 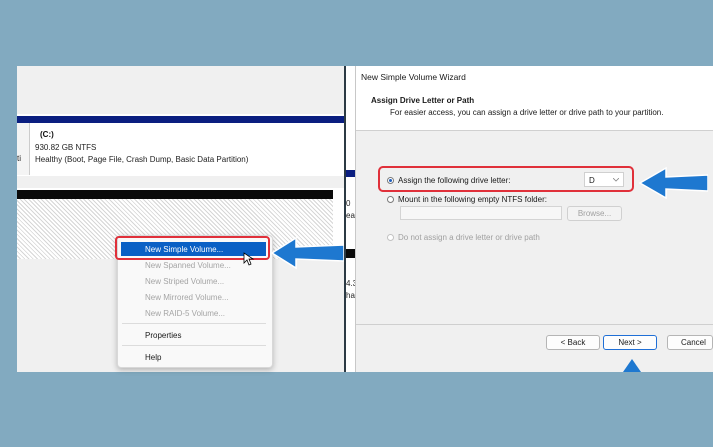 I want to click on mount-folder-radio, so click(x=390, y=199).